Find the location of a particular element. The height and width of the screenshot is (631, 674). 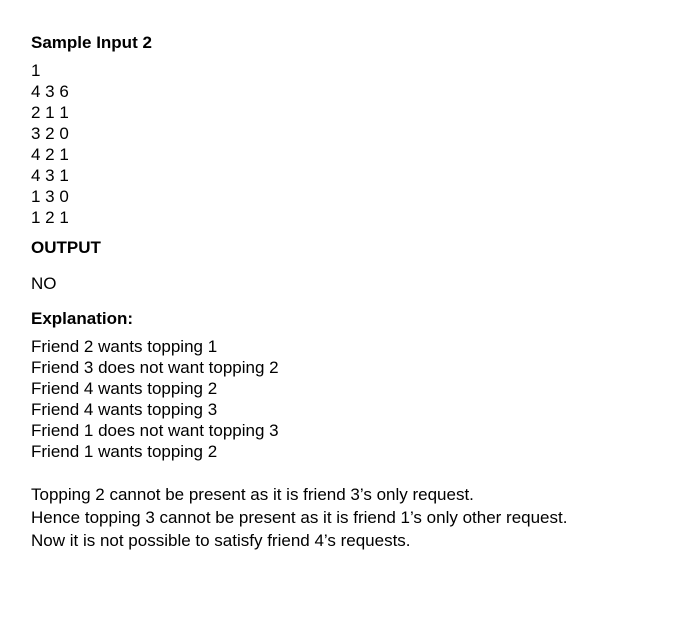

explanation-request-line: Friend 1 does not want topping 3 is located at coordinates (155, 430).